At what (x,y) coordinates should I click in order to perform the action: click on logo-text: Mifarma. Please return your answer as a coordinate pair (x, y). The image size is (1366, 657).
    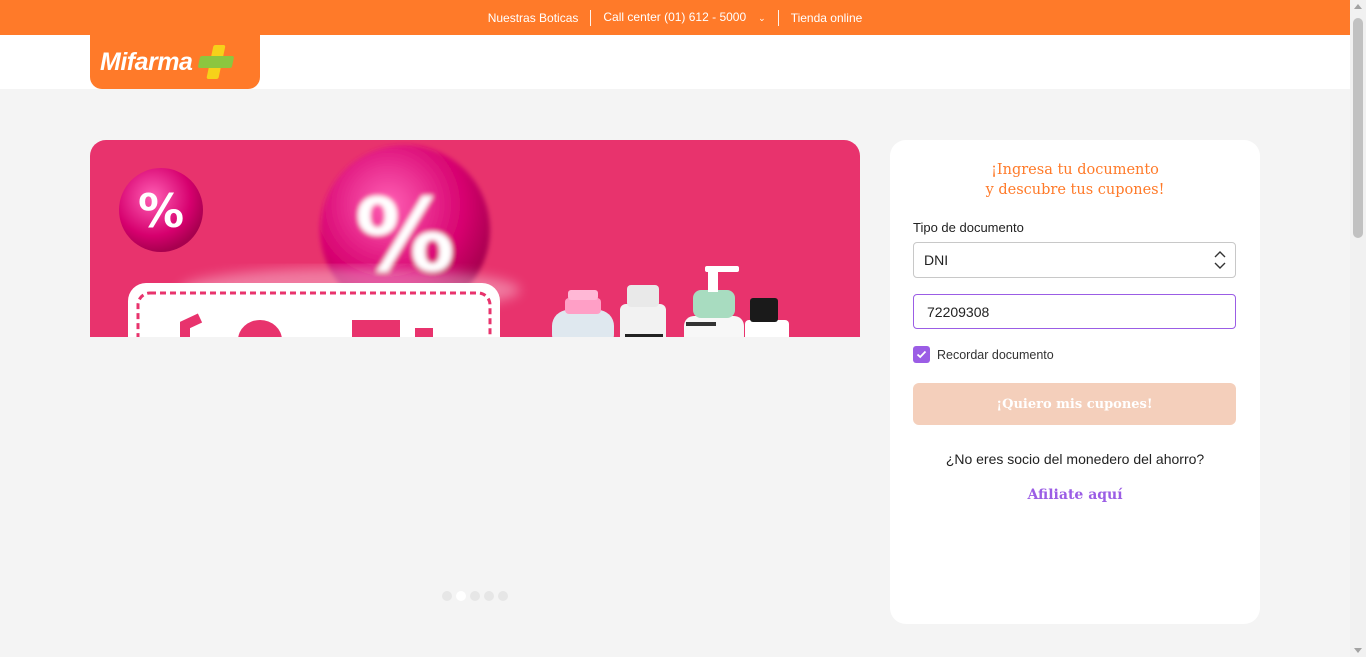
    Looking at the image, I should click on (146, 61).